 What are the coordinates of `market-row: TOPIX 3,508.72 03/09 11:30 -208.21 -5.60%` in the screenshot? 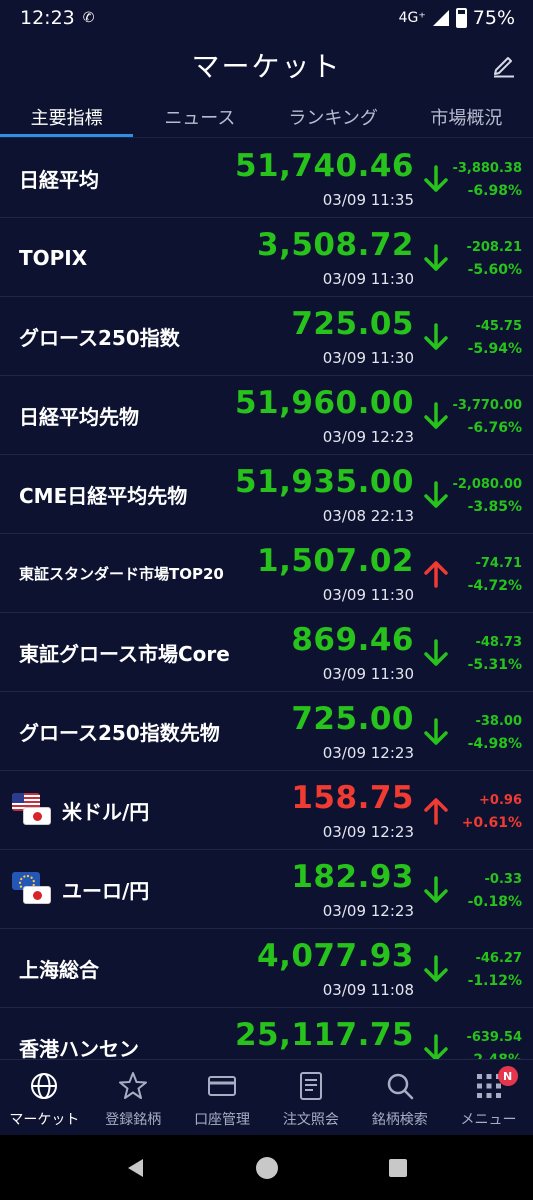 It's located at (266, 257).